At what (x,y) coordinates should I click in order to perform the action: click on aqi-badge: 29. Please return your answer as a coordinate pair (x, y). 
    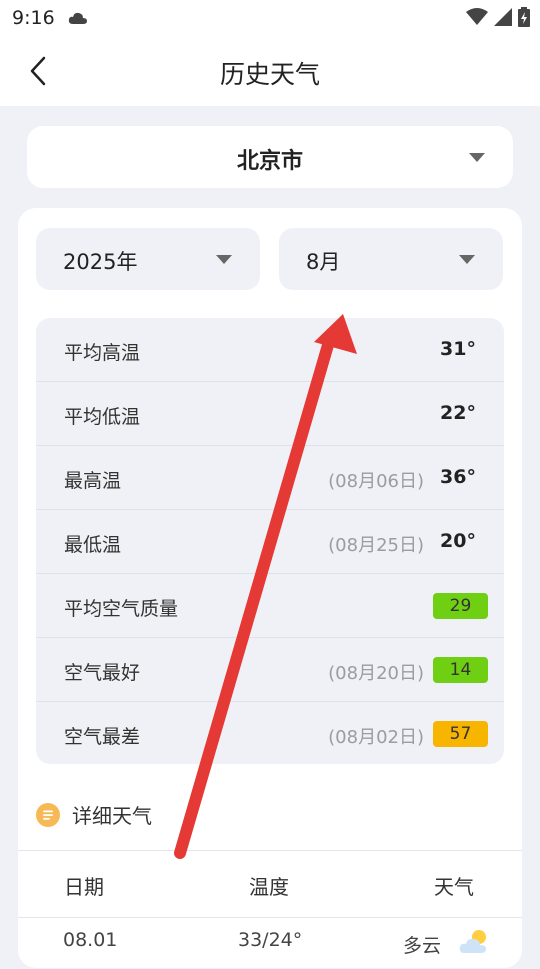
    Looking at the image, I should click on (460, 606).